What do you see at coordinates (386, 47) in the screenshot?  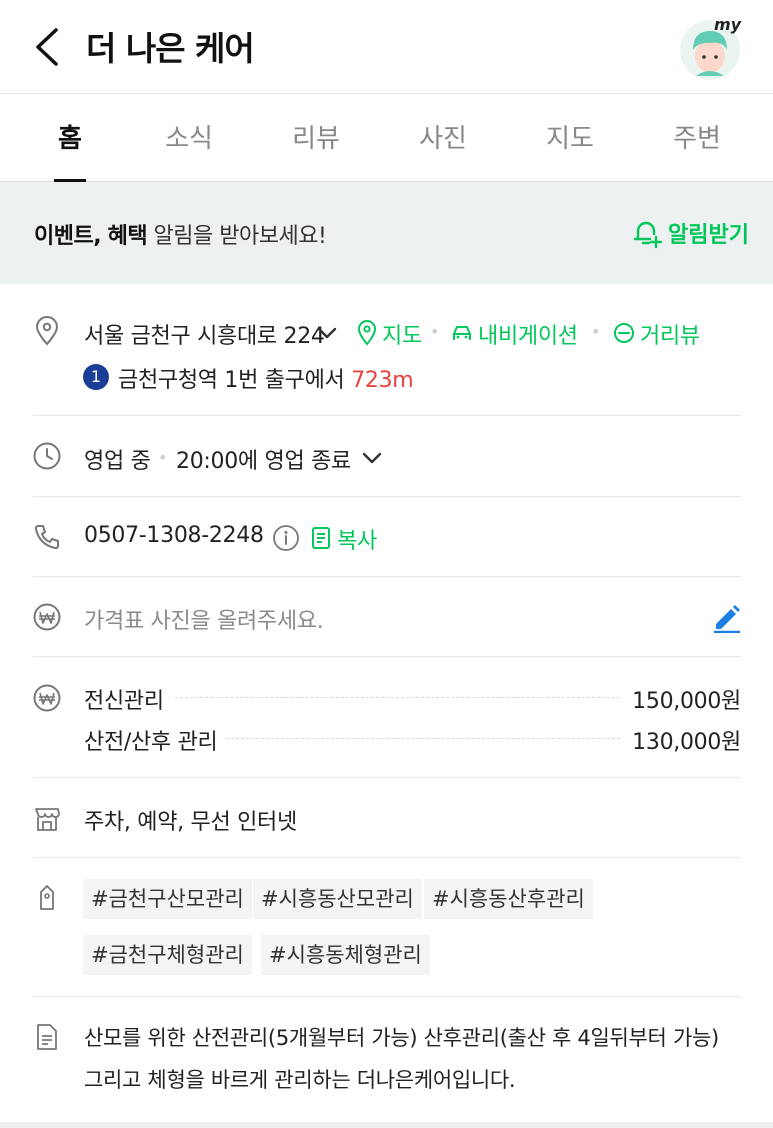 I see `app-header: 더 나은 케어 my` at bounding box center [386, 47].